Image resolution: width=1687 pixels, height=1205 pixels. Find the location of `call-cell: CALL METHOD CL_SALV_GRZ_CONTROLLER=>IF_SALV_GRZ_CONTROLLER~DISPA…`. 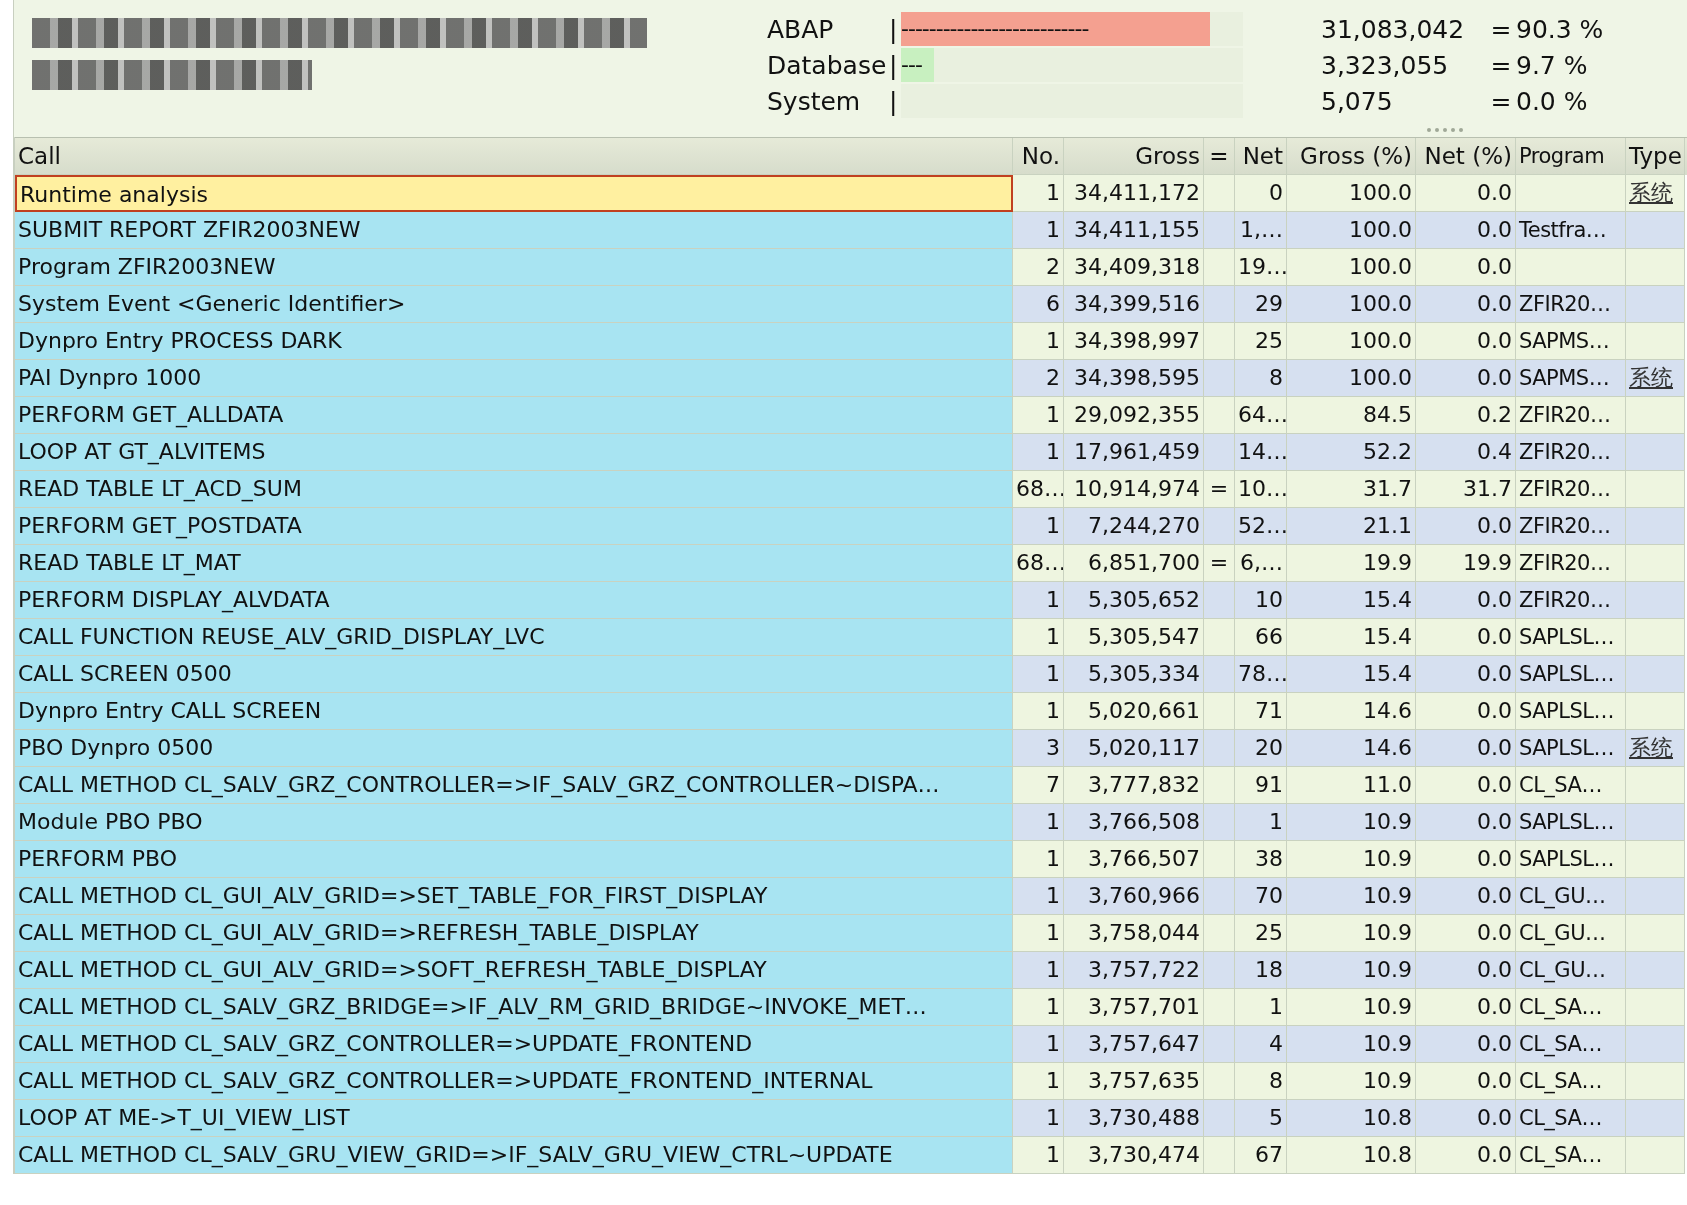

call-cell: CALL METHOD CL_SALV_GRZ_CONTROLLER=>IF_SALV_GRZ_CONTROLLER~DISPA… is located at coordinates (514, 785).